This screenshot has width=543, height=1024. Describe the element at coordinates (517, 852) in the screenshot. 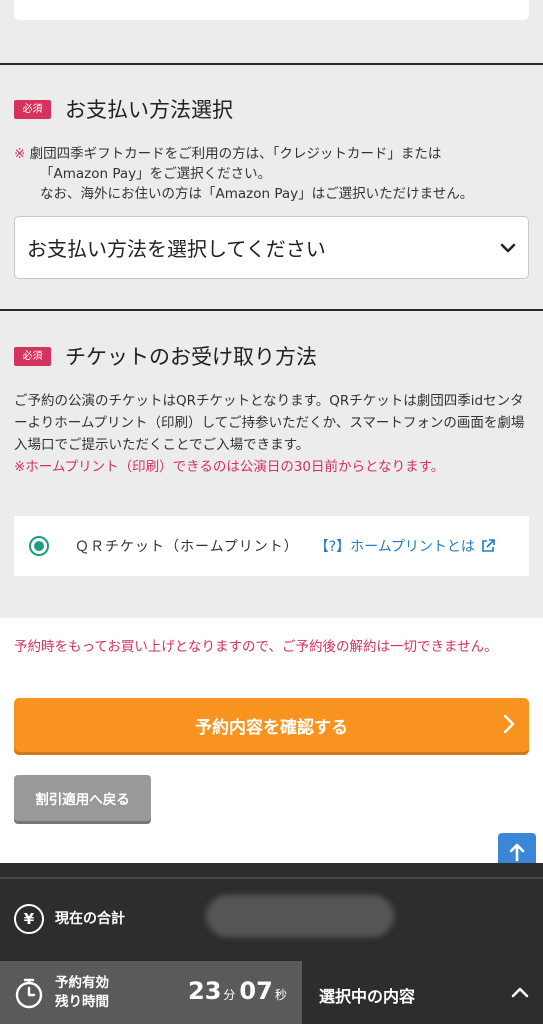

I see `arrow-up-icon` at that location.